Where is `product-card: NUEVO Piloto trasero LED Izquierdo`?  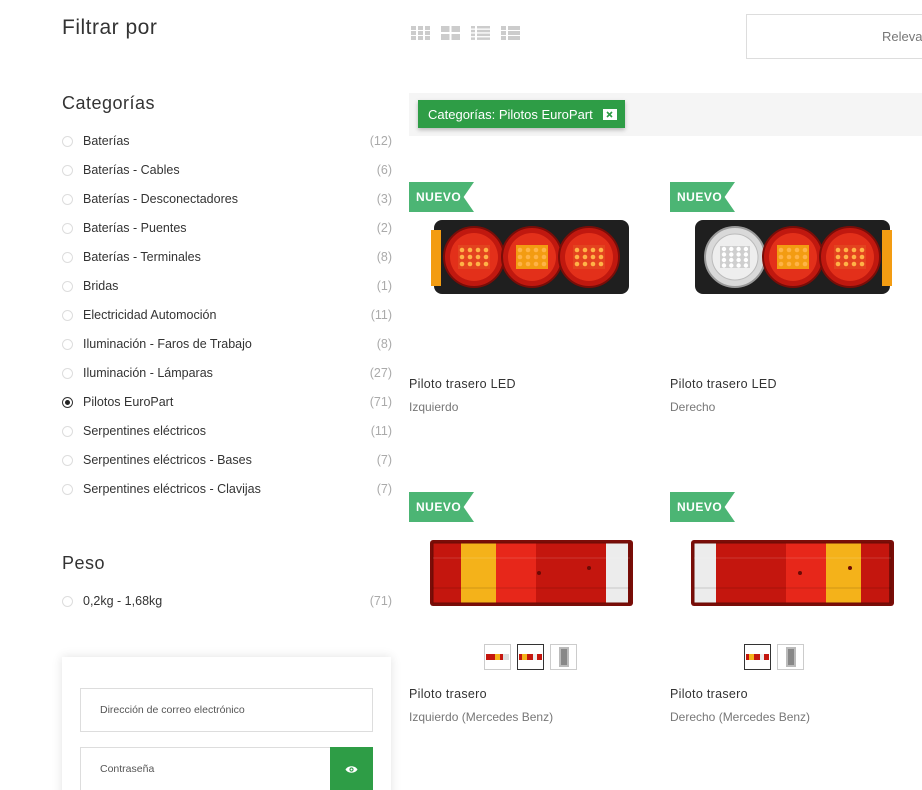
product-card: NUEVO Piloto trasero LED Izquierdo is located at coordinates (529, 302).